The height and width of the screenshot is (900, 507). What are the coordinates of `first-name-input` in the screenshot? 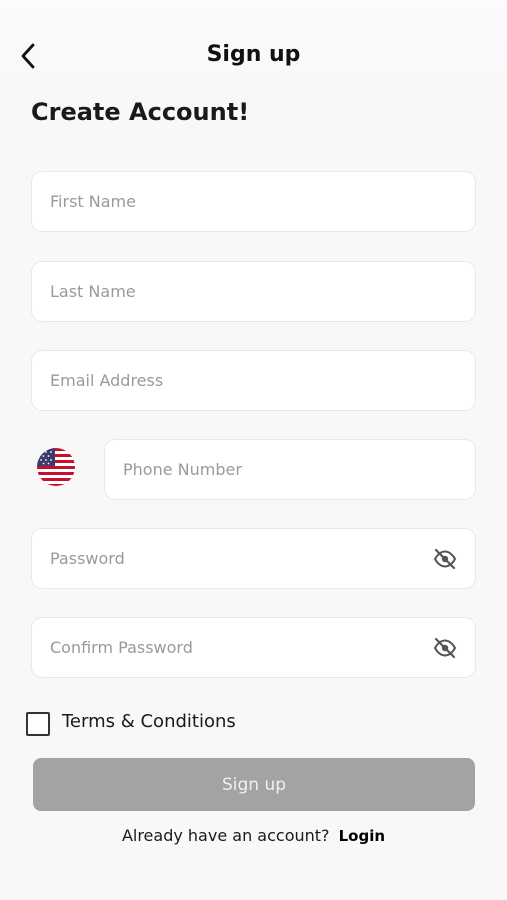 It's located at (253, 201).